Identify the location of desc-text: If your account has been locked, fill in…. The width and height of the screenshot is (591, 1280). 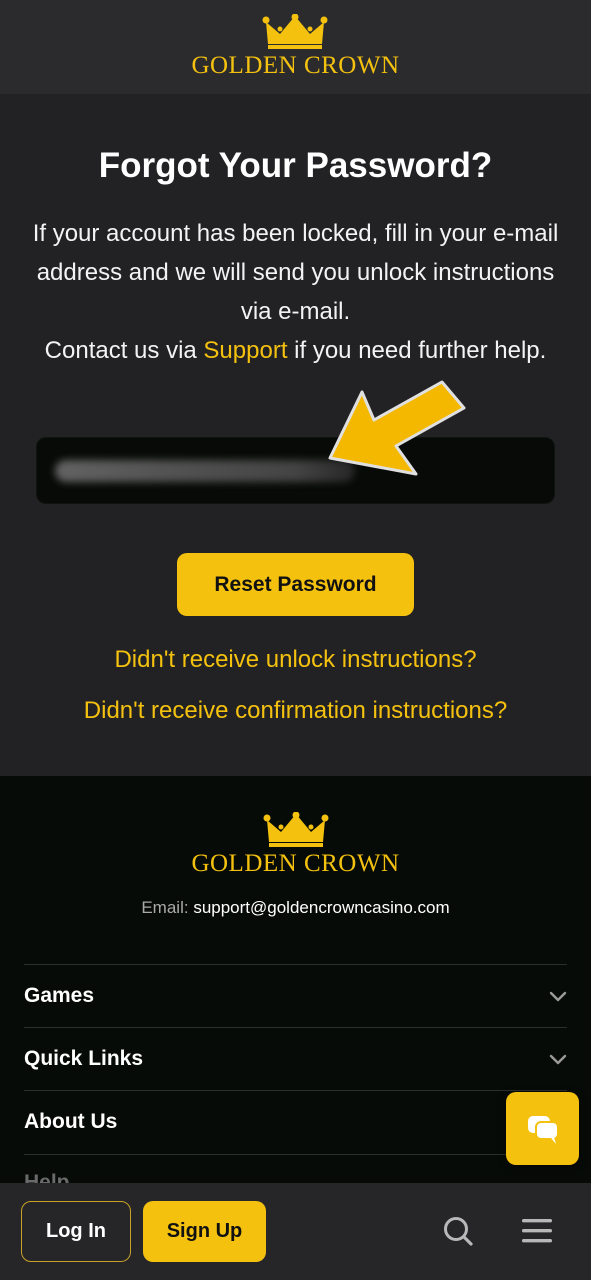
(295, 272).